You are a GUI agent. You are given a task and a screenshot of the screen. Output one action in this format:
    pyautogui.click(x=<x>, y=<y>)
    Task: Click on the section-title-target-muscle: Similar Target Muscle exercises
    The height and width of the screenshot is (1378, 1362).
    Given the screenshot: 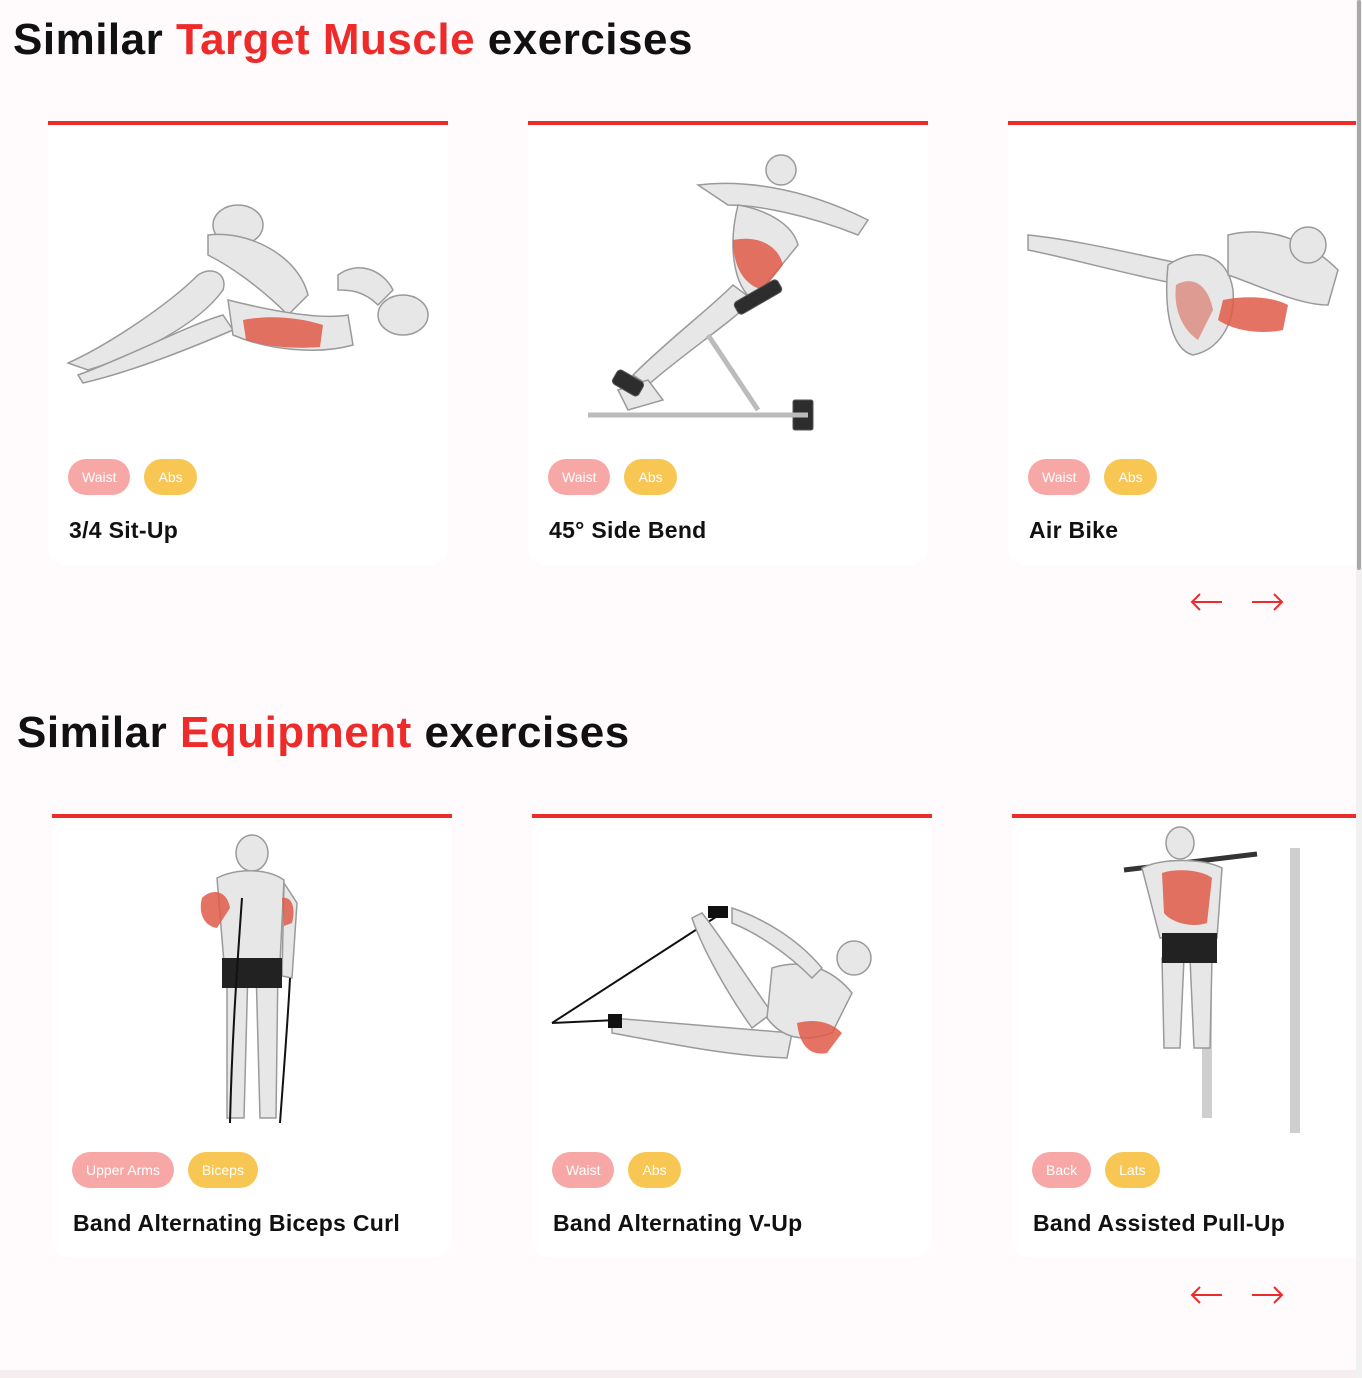 What is the action you would take?
    pyautogui.click(x=353, y=40)
    